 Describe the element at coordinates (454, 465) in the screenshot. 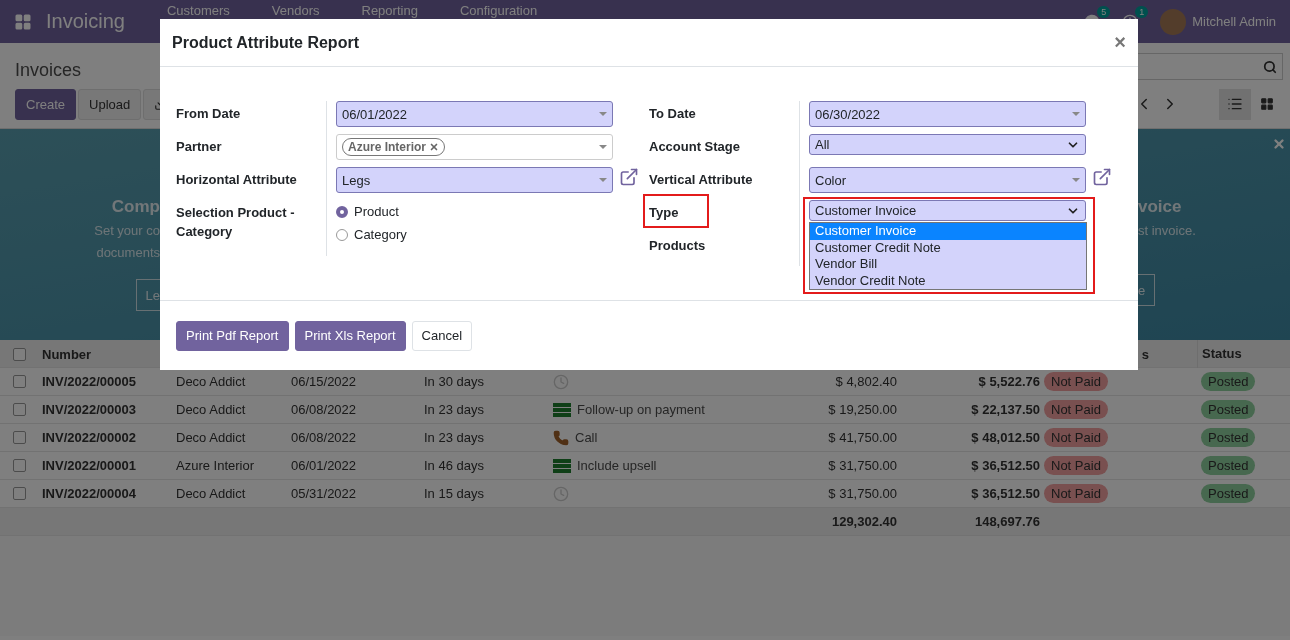

I see `table-cell-text: In 46 days` at that location.